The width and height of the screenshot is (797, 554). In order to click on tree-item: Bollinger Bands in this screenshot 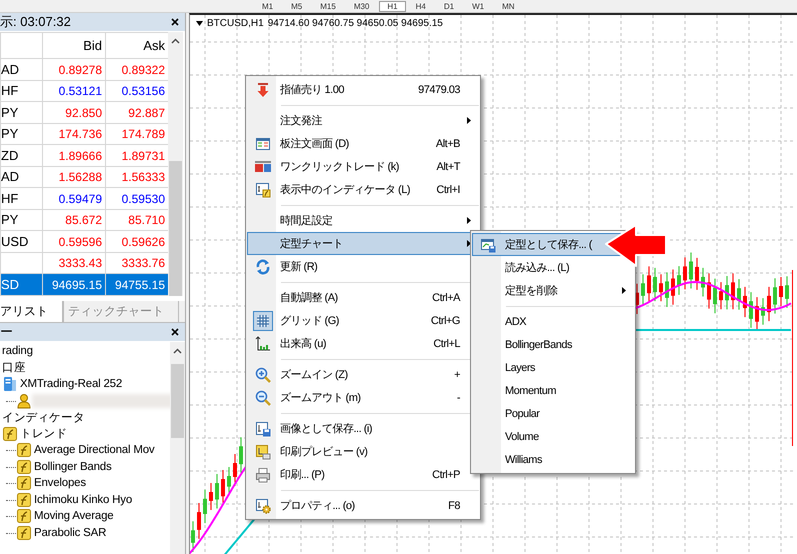, I will do `click(72, 466)`.